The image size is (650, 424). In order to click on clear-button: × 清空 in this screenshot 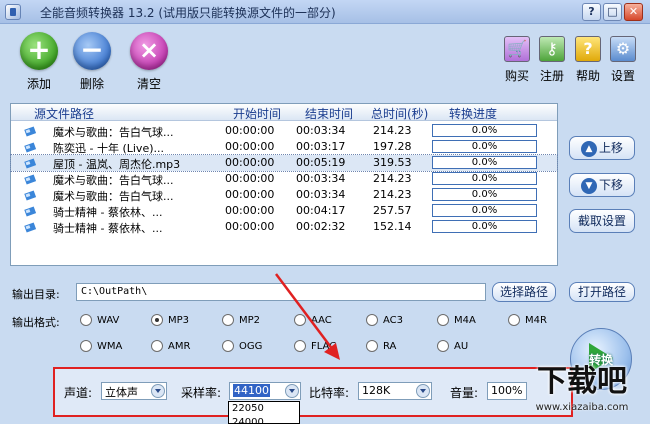, I will do `click(149, 62)`.